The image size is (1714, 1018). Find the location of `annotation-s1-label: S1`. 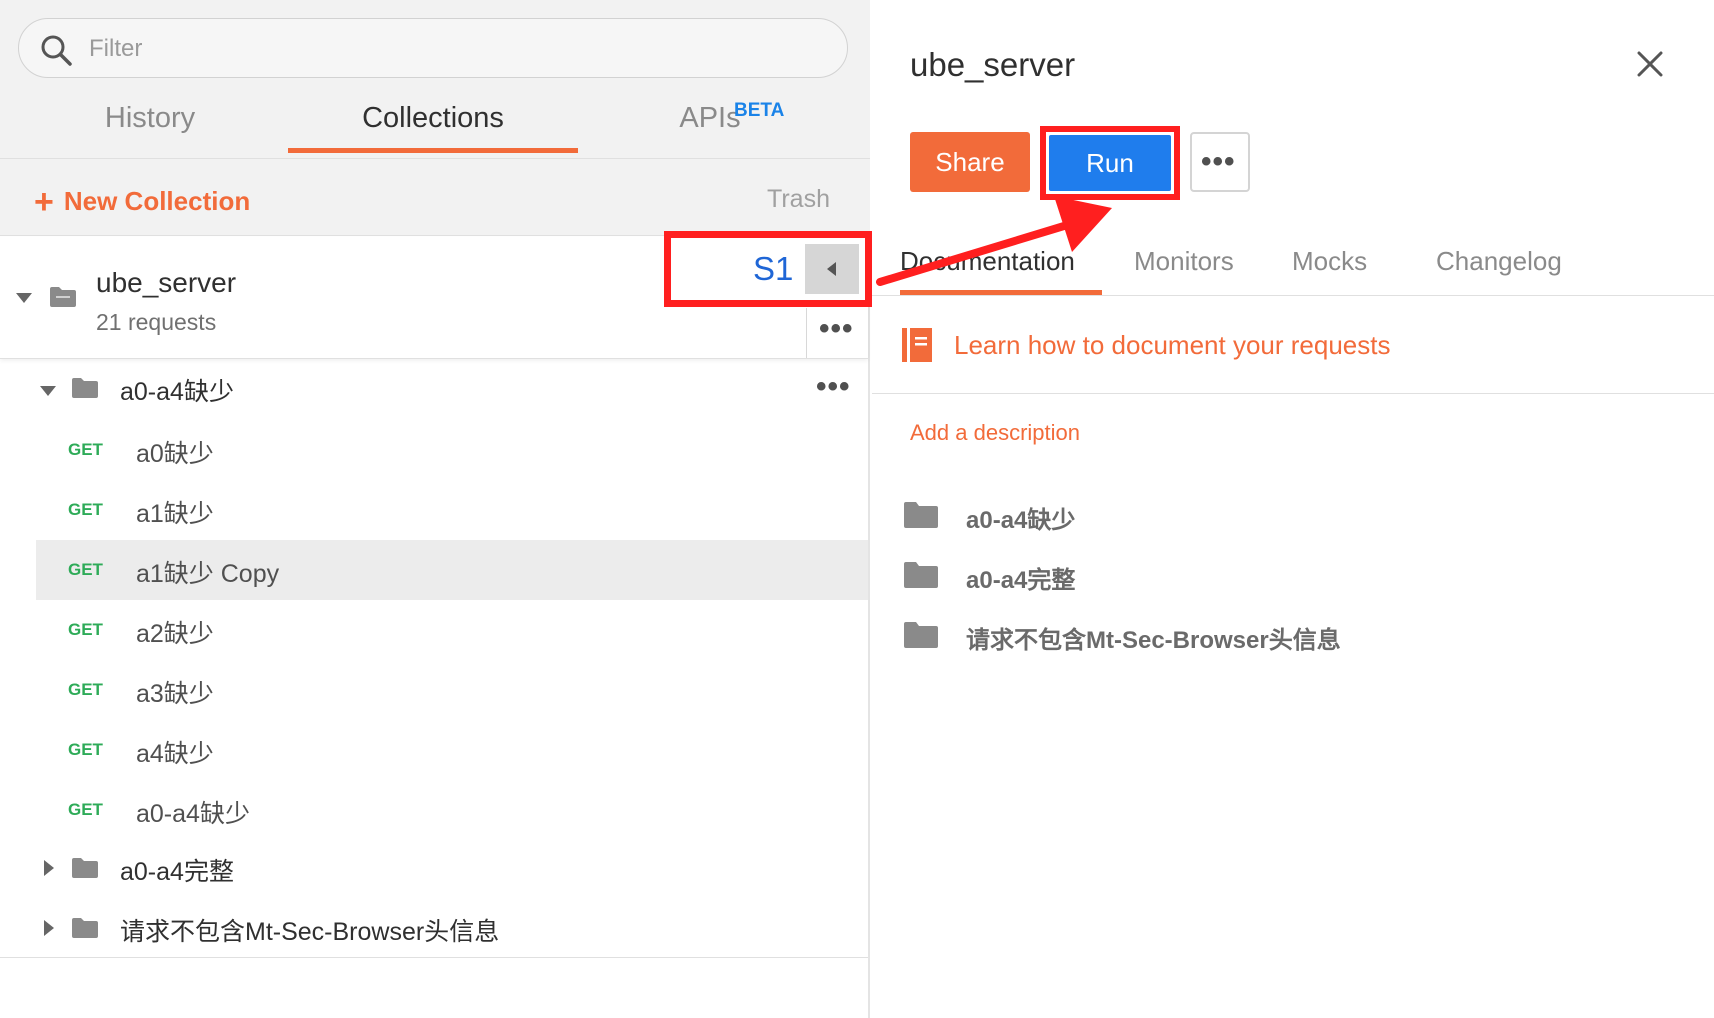

annotation-s1-label: S1 is located at coordinates (773, 268).